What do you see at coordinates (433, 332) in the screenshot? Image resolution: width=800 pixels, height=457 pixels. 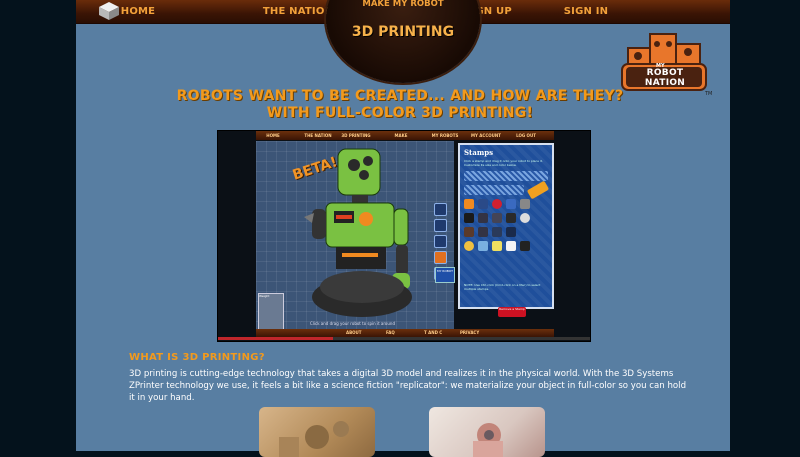 I see `footer-link: T AND C` at bounding box center [433, 332].